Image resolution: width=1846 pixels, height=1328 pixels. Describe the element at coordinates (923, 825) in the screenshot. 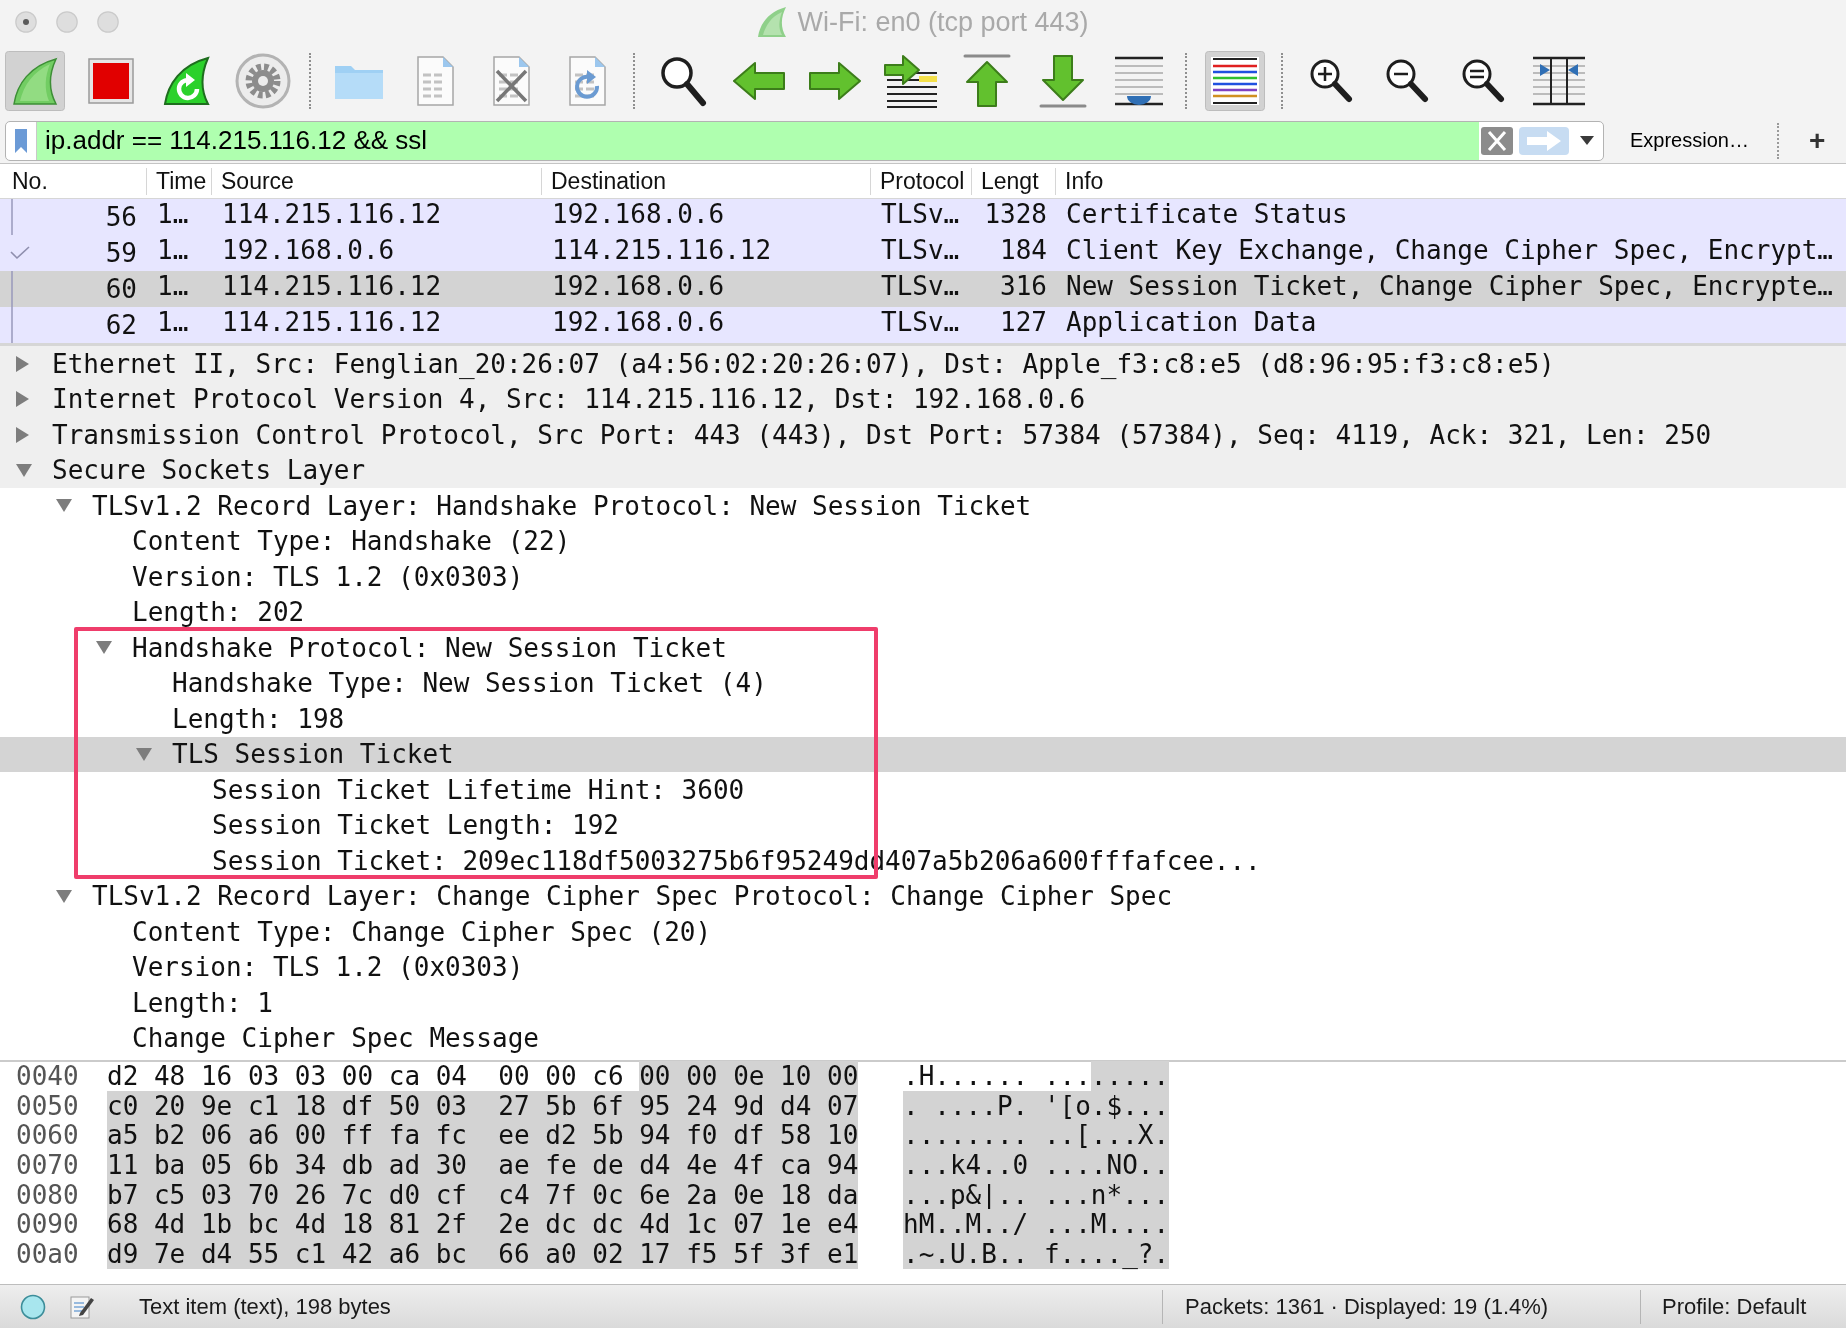

I see `tree-item: Session Ticket Length: 192` at that location.